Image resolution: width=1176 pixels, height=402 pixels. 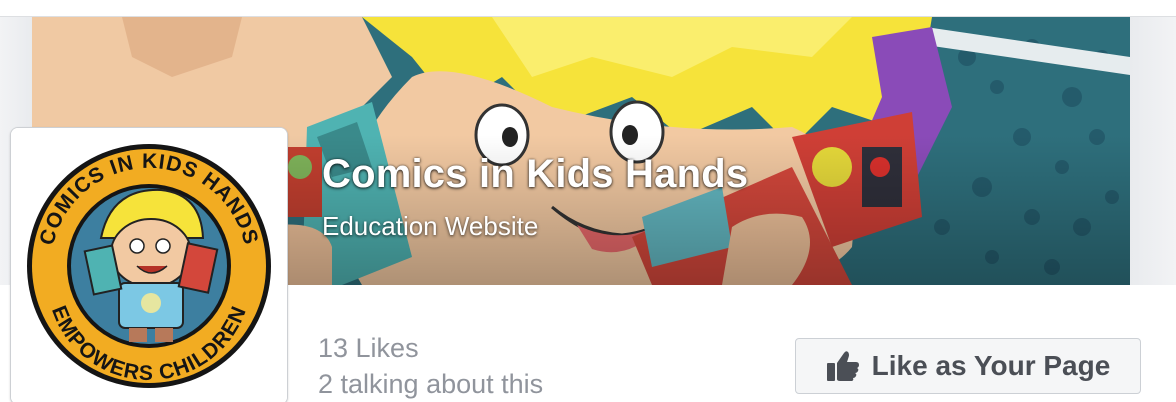 I want to click on page-title: Comics in Kids Hands, so click(x=535, y=174).